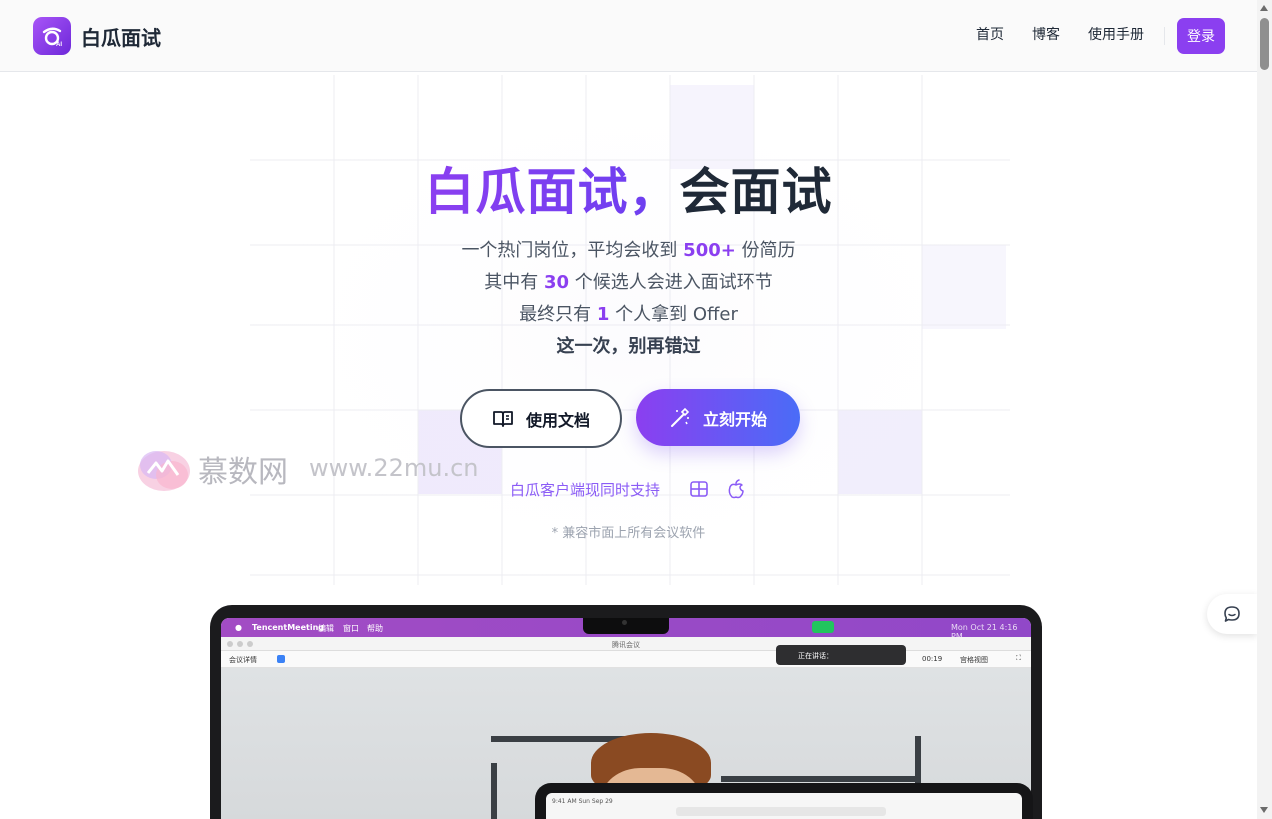 The height and width of the screenshot is (819, 1272). What do you see at coordinates (243, 472) in the screenshot?
I see `watermark-text: 慕数网` at bounding box center [243, 472].